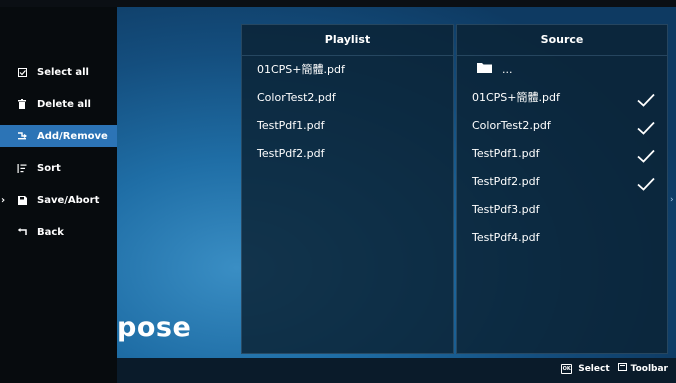  I want to click on select-hint: Select, so click(594, 368).